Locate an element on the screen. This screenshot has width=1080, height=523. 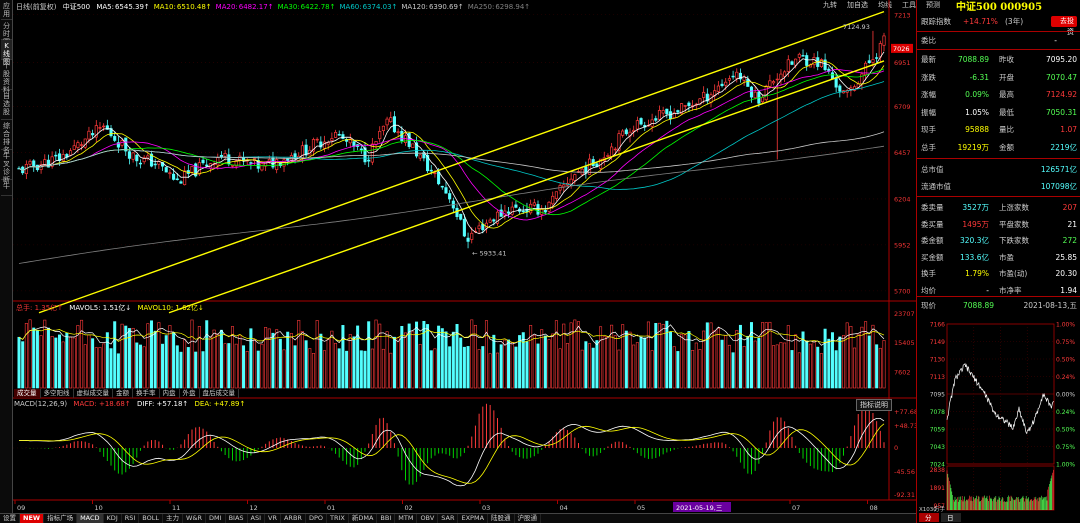
row-value: 3527万 is located at coordinates (975, 207).